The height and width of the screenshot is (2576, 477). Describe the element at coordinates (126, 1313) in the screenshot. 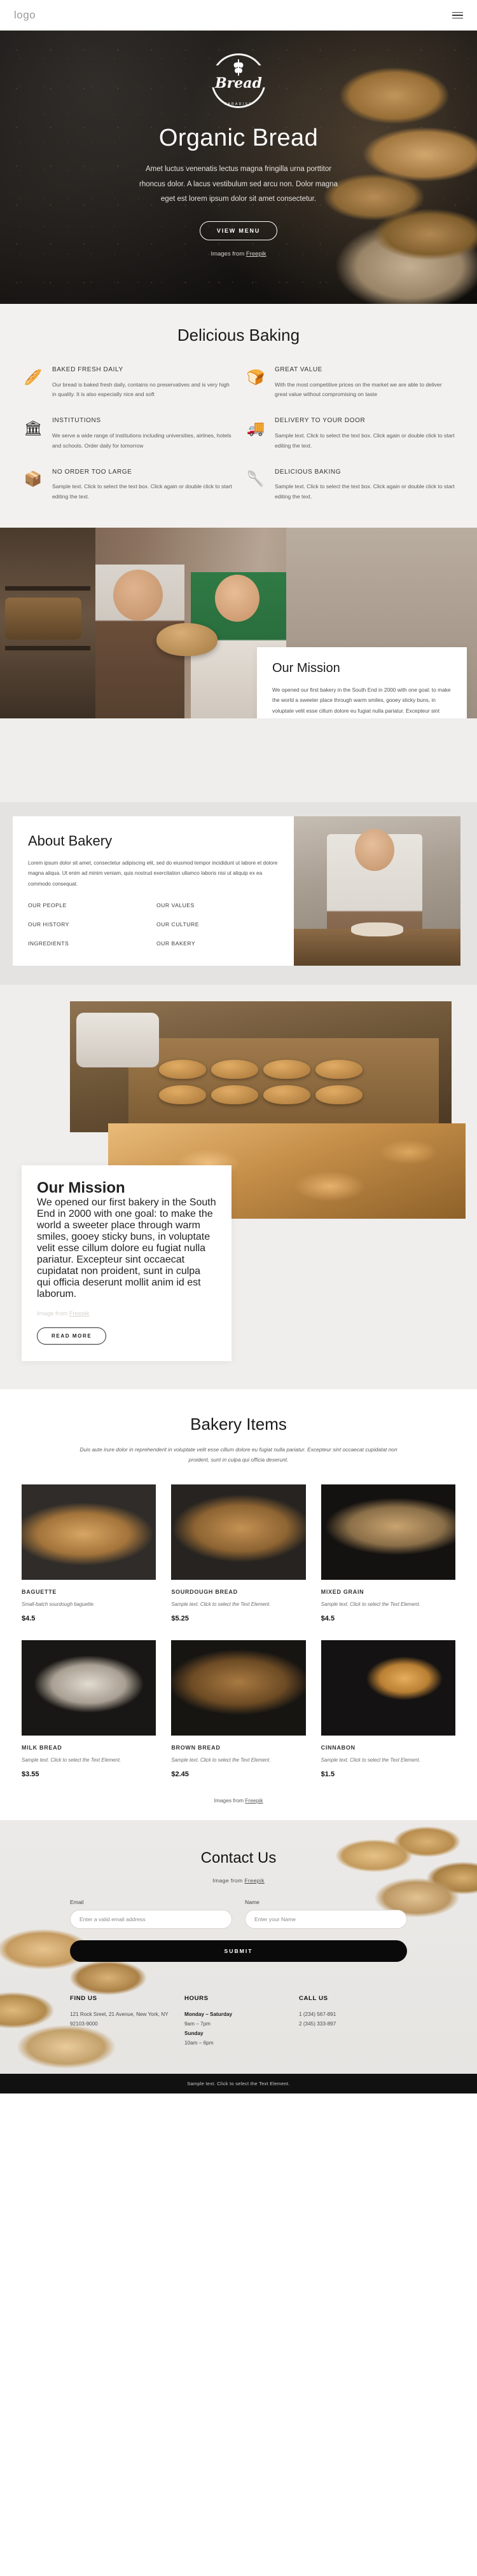

I see `mission2-image-credit: Image from Freepik` at that location.